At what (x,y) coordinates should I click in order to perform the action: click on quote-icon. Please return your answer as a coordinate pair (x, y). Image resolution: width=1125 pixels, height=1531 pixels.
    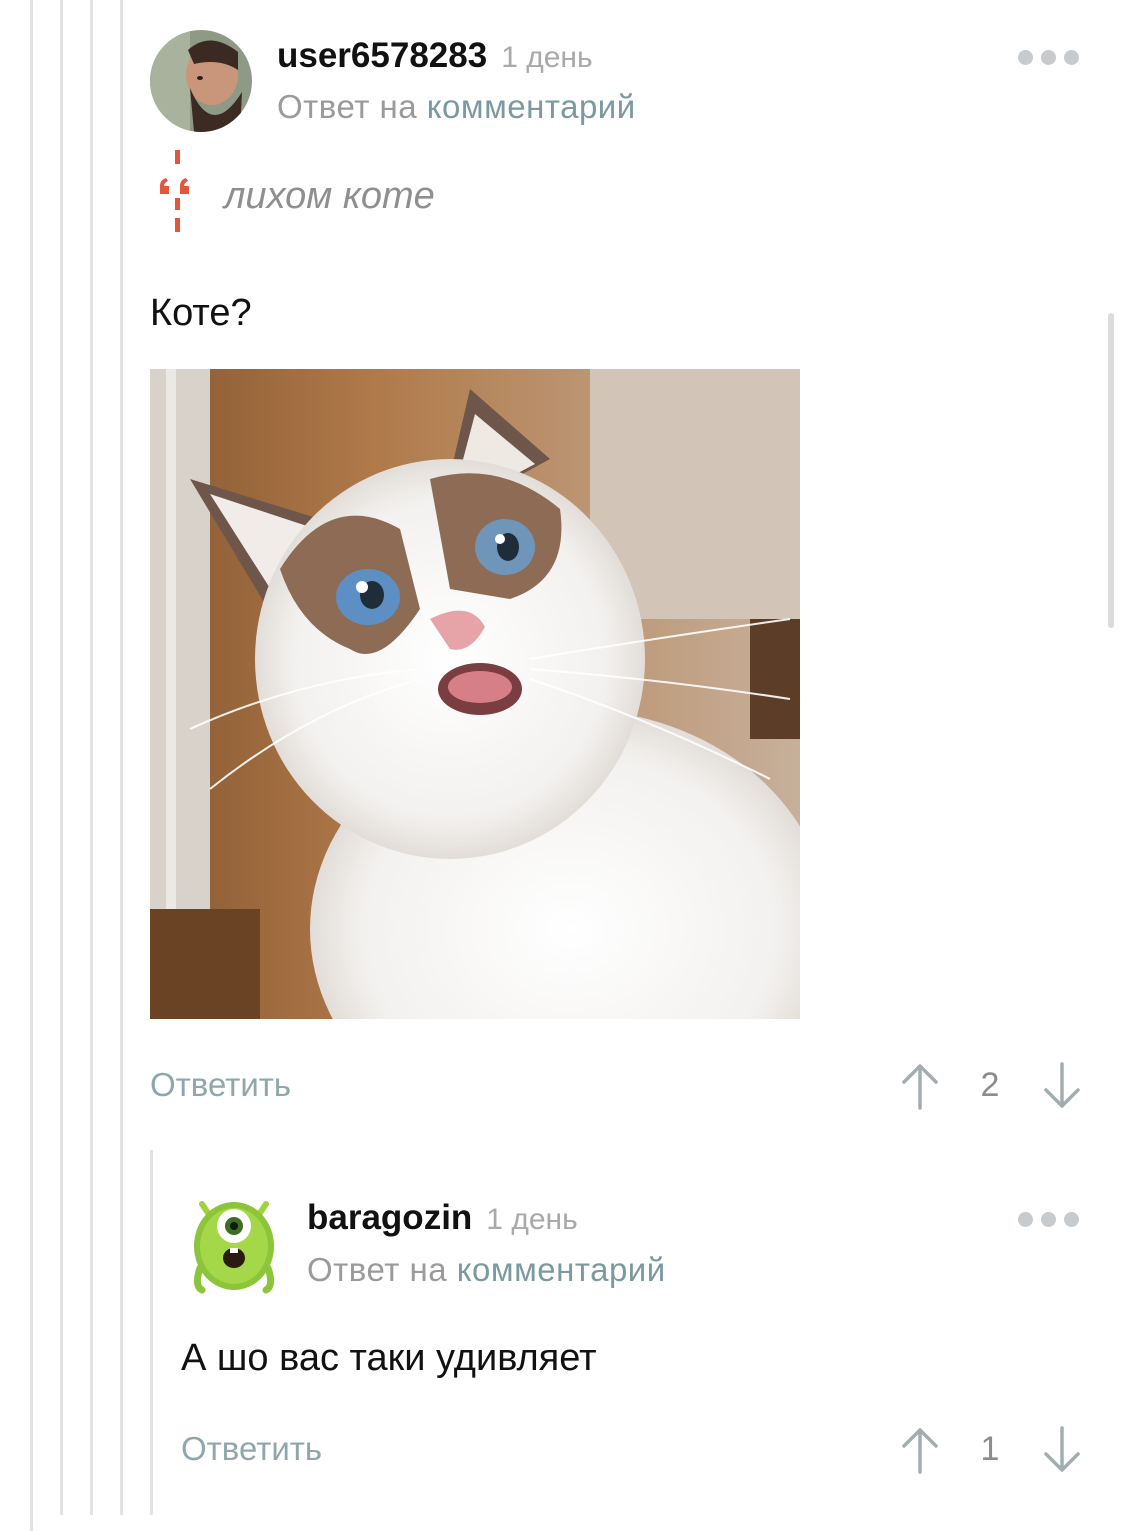
    Looking at the image, I should click on (178, 191).